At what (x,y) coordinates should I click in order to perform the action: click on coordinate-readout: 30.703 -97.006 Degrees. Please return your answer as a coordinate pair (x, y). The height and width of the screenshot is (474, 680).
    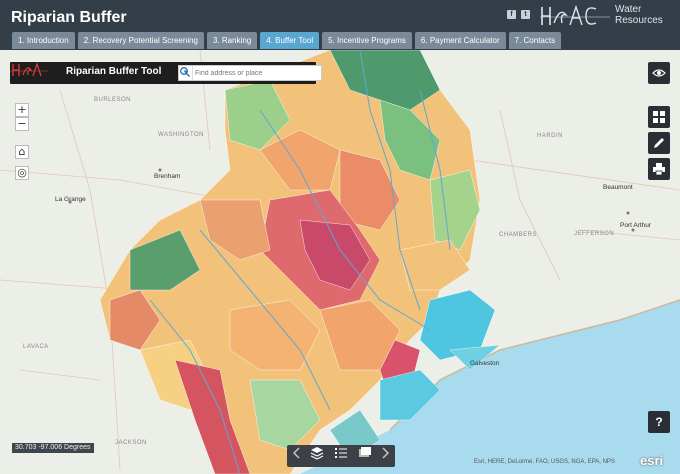
    Looking at the image, I should click on (53, 448).